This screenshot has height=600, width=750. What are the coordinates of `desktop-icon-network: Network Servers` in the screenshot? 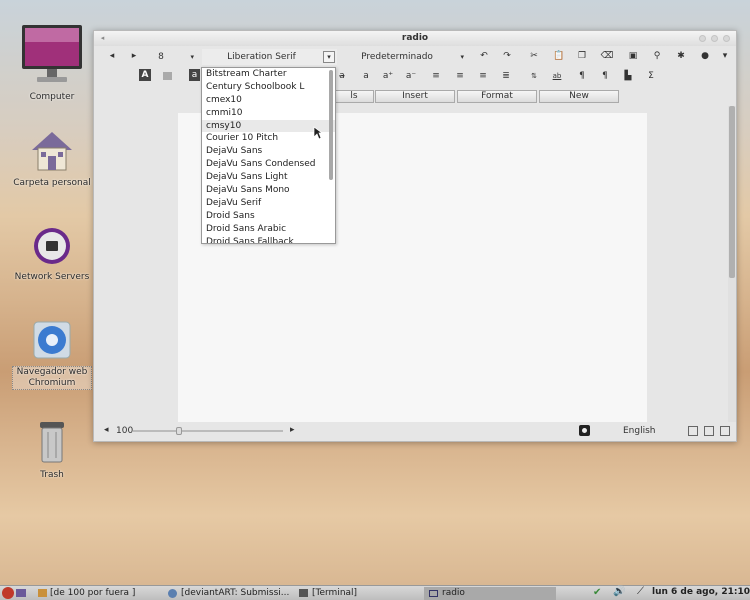 It's located at (52, 254).